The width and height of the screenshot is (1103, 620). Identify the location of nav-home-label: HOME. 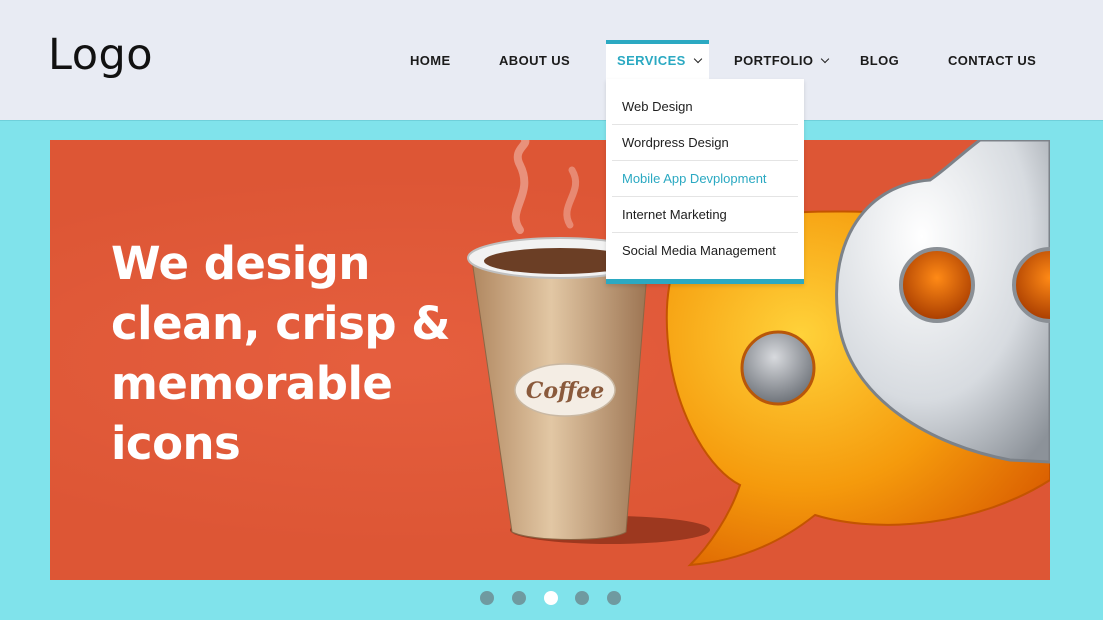
(430, 60).